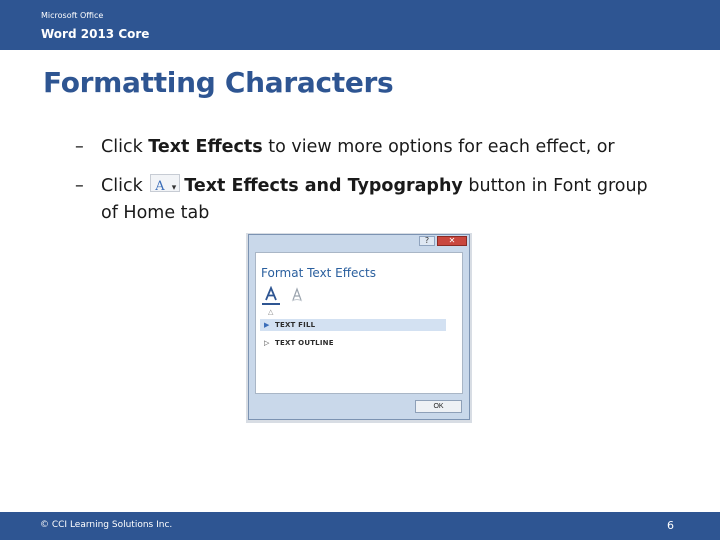 The width and height of the screenshot is (720, 540). Describe the element at coordinates (295, 325) in the screenshot. I see `section-text-fill: TEXT FILL` at that location.